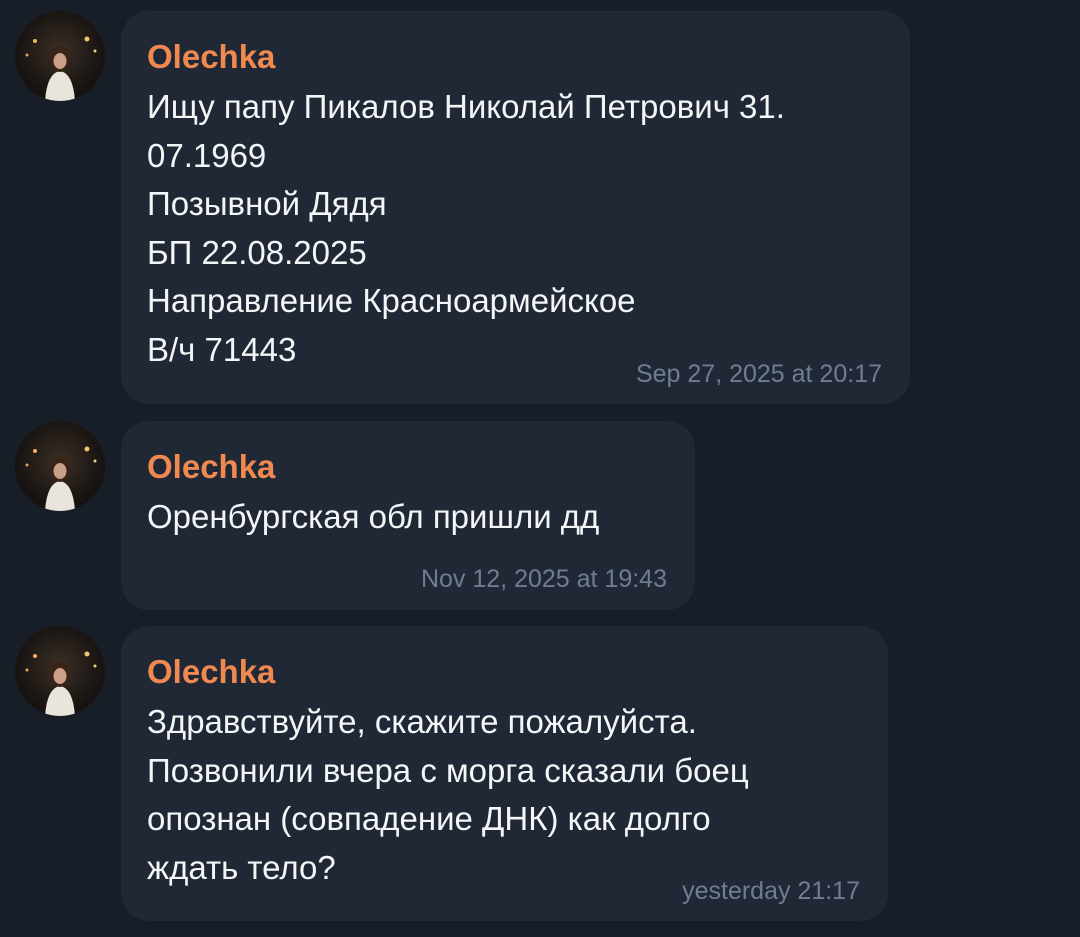 This screenshot has height=937, width=1080. Describe the element at coordinates (373, 516) in the screenshot. I see `message-text: Оренбургская обл пришли дд` at that location.